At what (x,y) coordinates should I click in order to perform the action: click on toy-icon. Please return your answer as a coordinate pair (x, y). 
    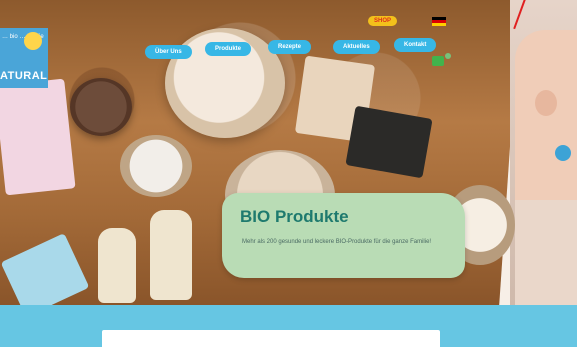
    Looking at the image, I should click on (563, 153).